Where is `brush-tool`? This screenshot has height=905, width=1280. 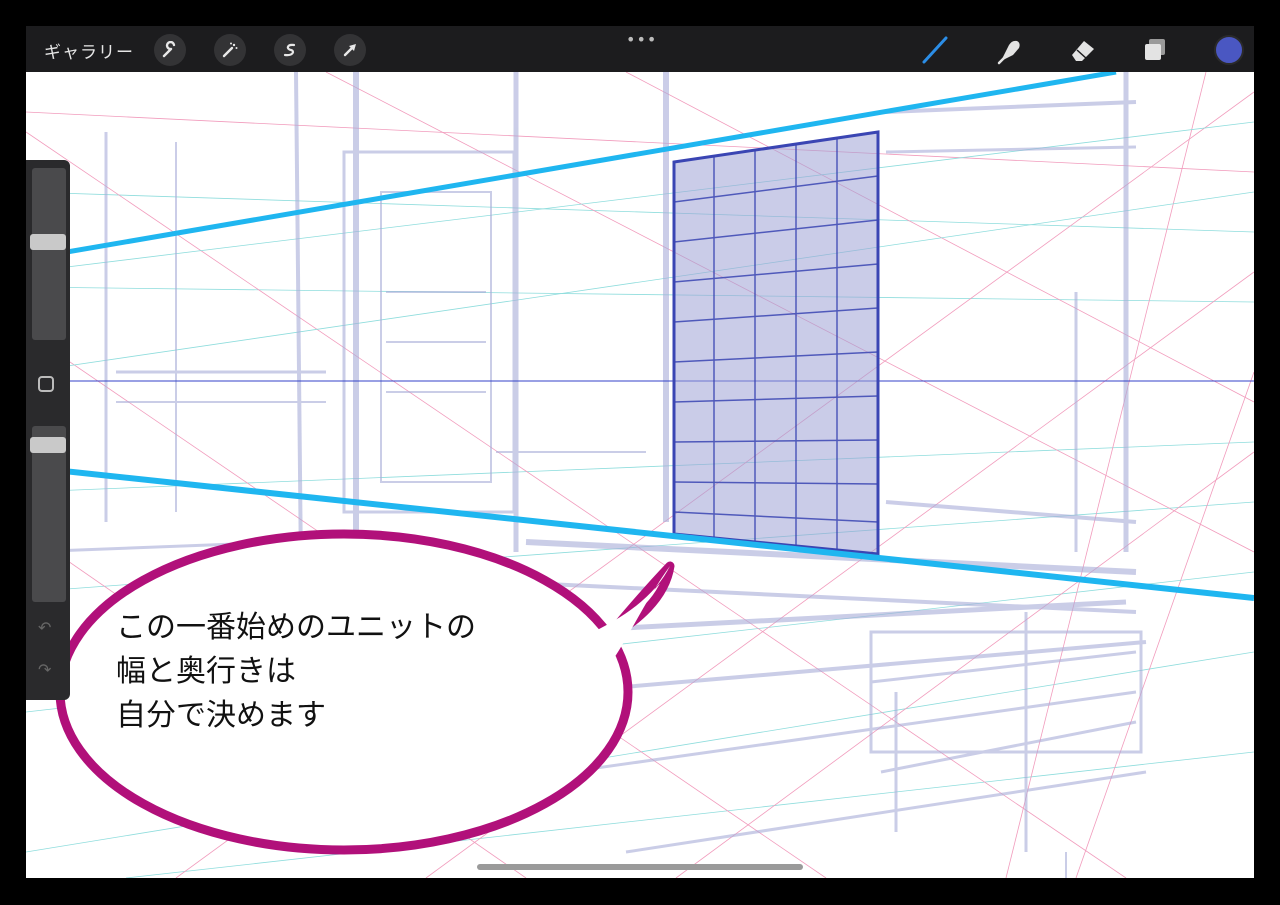 brush-tool is located at coordinates (935, 50).